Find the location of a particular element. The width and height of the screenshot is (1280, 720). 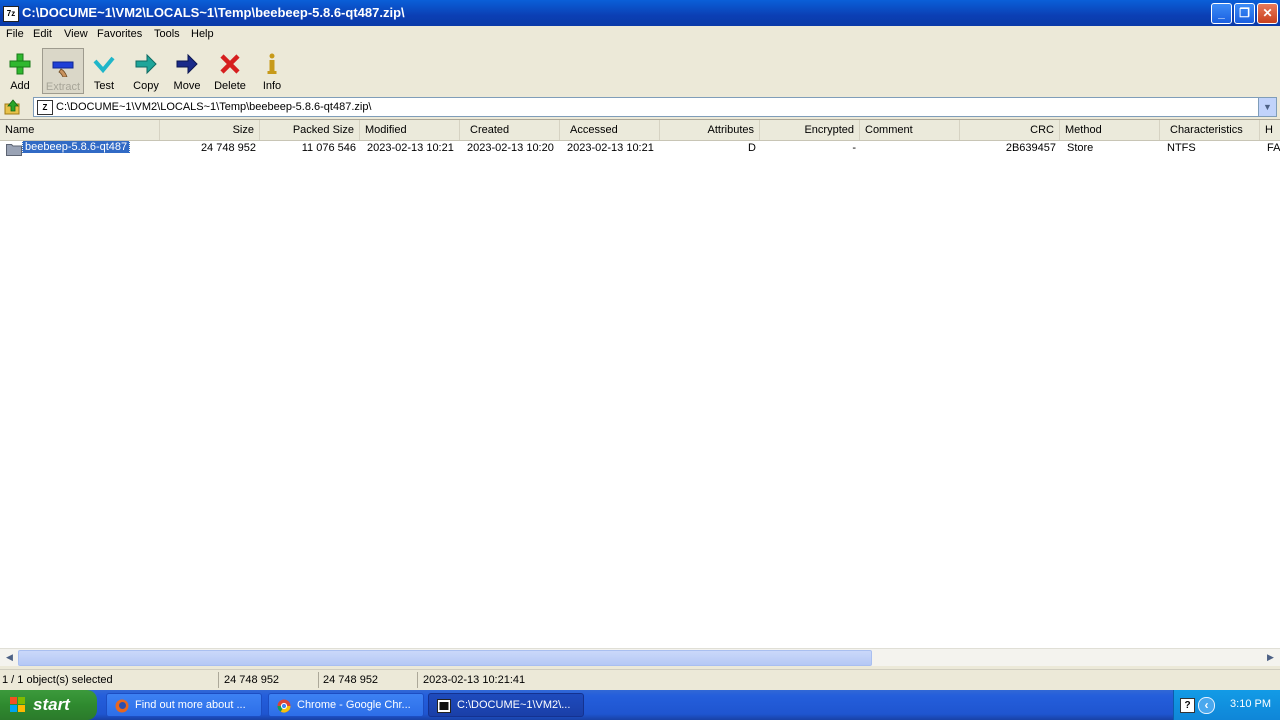

row-name: beebeep-5.8.6-qt487 is located at coordinates (76, 147).